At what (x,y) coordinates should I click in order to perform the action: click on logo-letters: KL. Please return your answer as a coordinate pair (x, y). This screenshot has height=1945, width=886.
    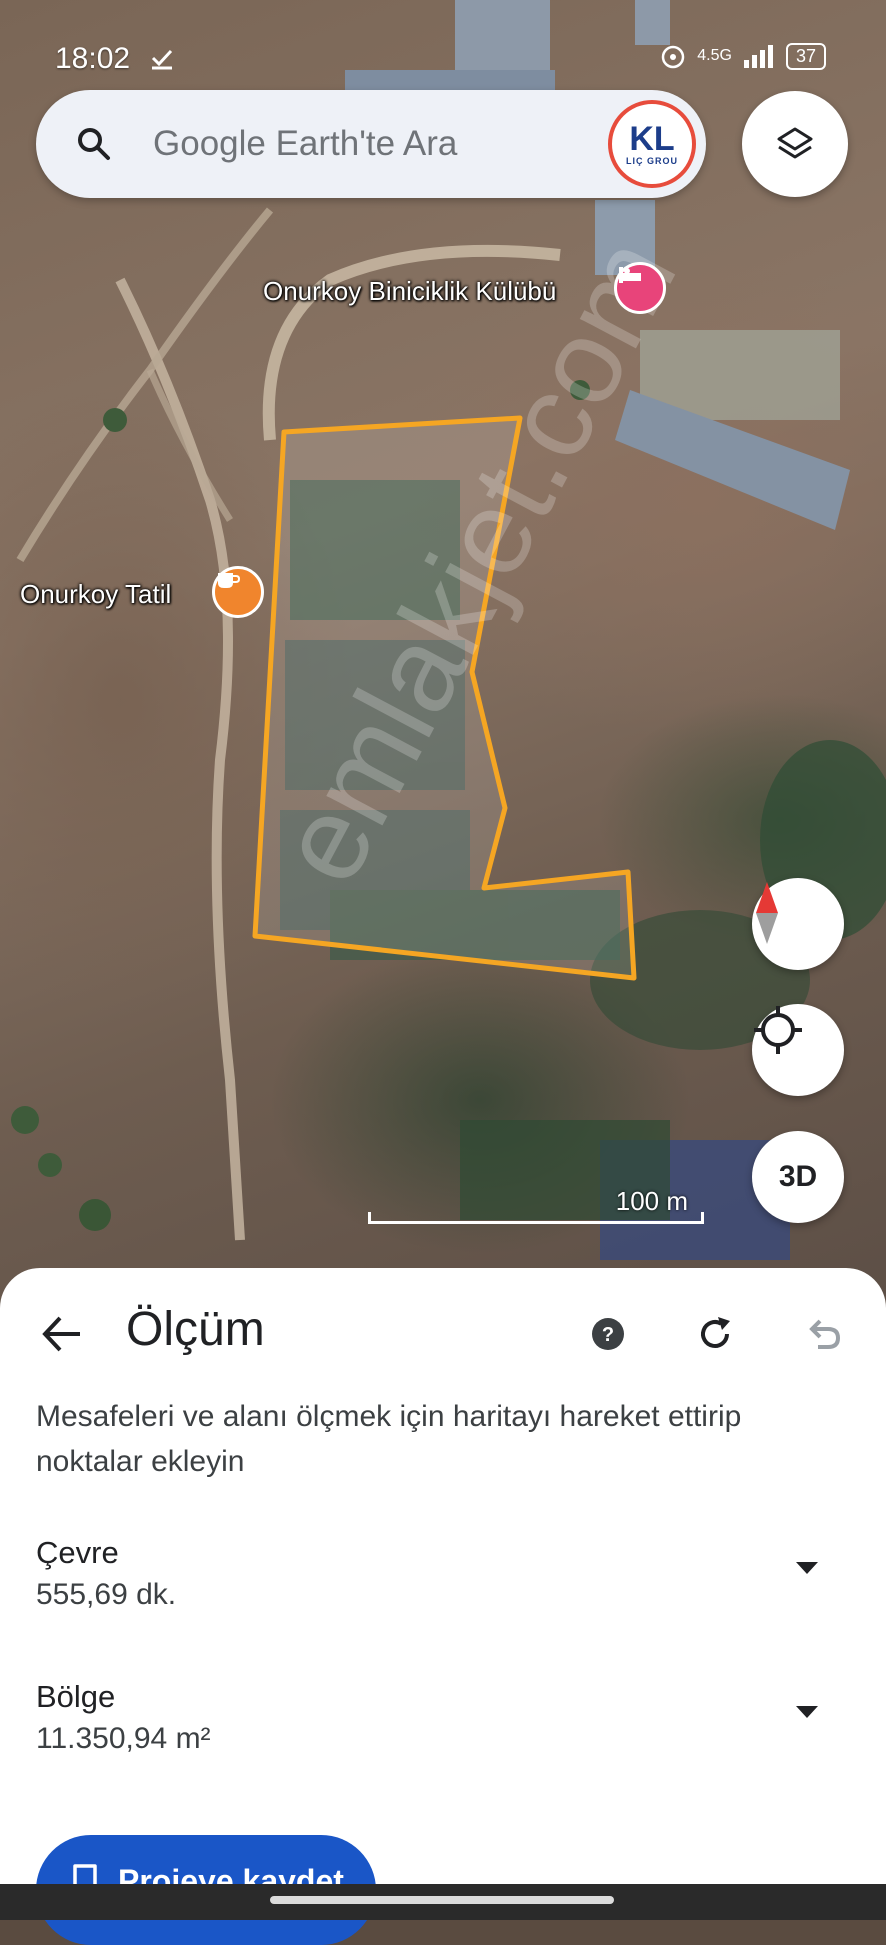
    Looking at the image, I should click on (652, 139).